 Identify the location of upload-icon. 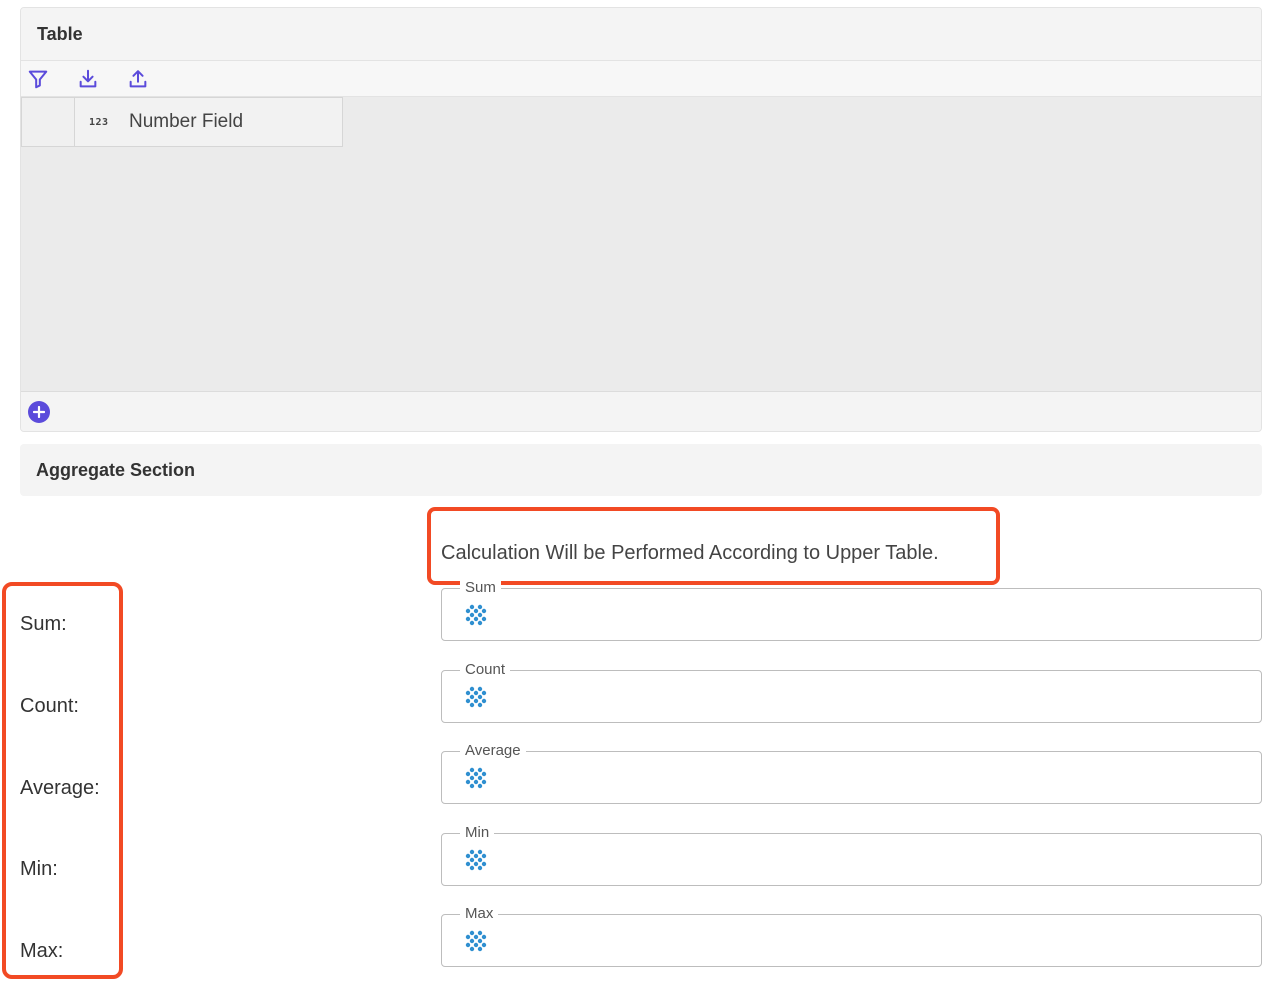
(138, 78).